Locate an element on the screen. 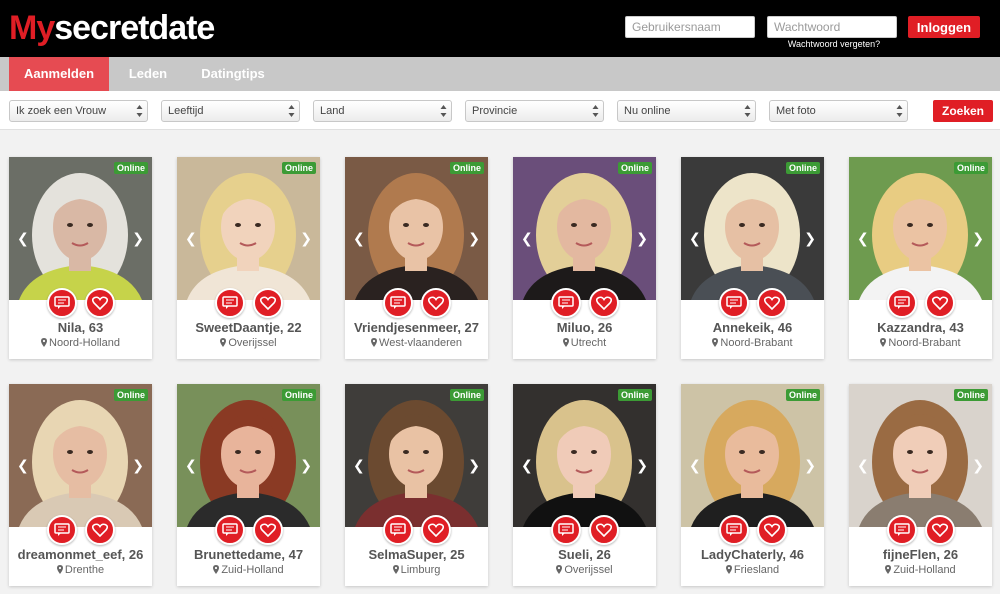 The image size is (1000, 594). password-input is located at coordinates (832, 27).